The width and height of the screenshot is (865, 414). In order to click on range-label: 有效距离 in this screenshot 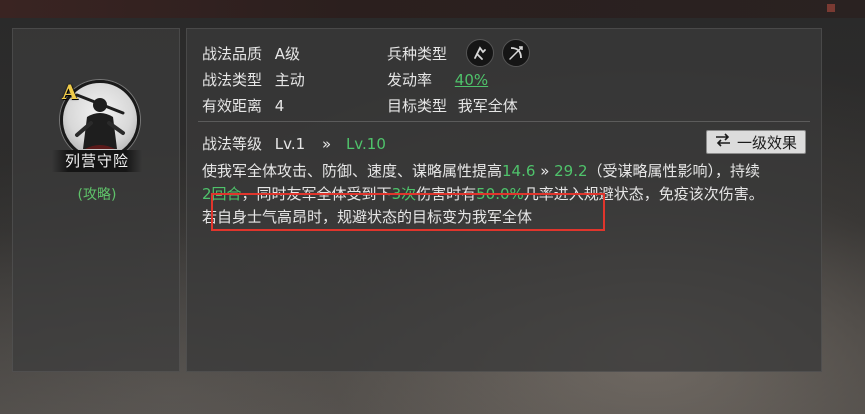, I will do `click(232, 106)`.